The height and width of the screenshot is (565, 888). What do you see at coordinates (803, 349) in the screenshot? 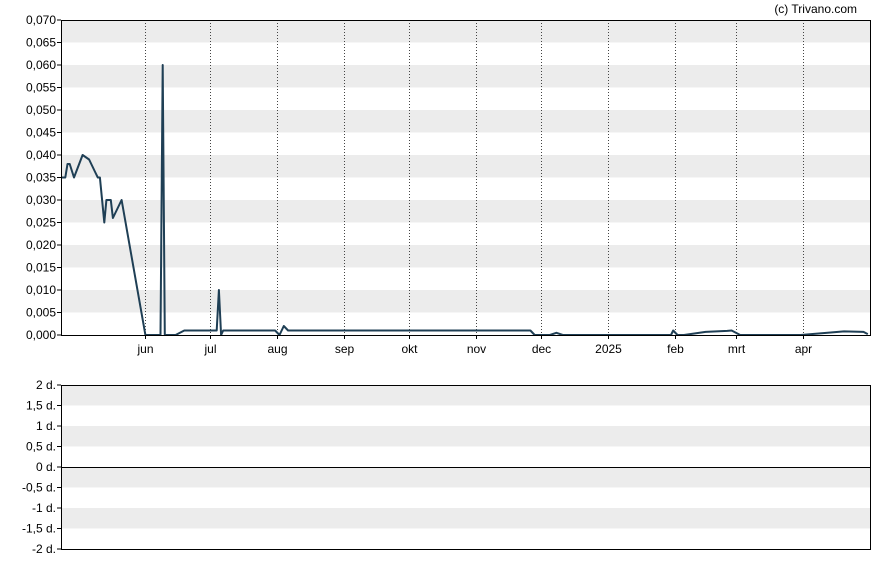
I see `x-tick-label: apr` at bounding box center [803, 349].